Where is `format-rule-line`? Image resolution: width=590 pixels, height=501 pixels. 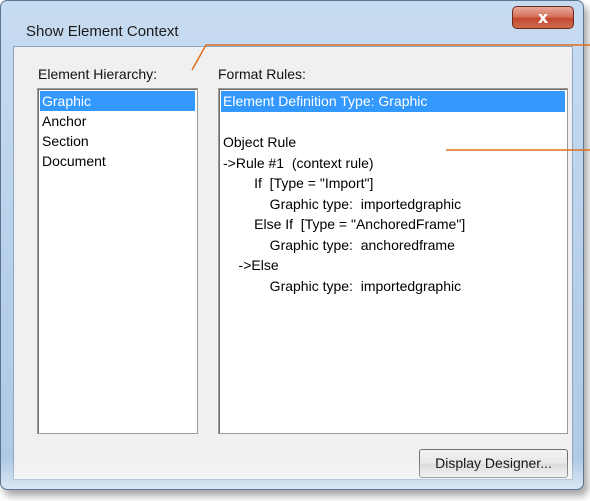 format-rule-line is located at coordinates (393, 122).